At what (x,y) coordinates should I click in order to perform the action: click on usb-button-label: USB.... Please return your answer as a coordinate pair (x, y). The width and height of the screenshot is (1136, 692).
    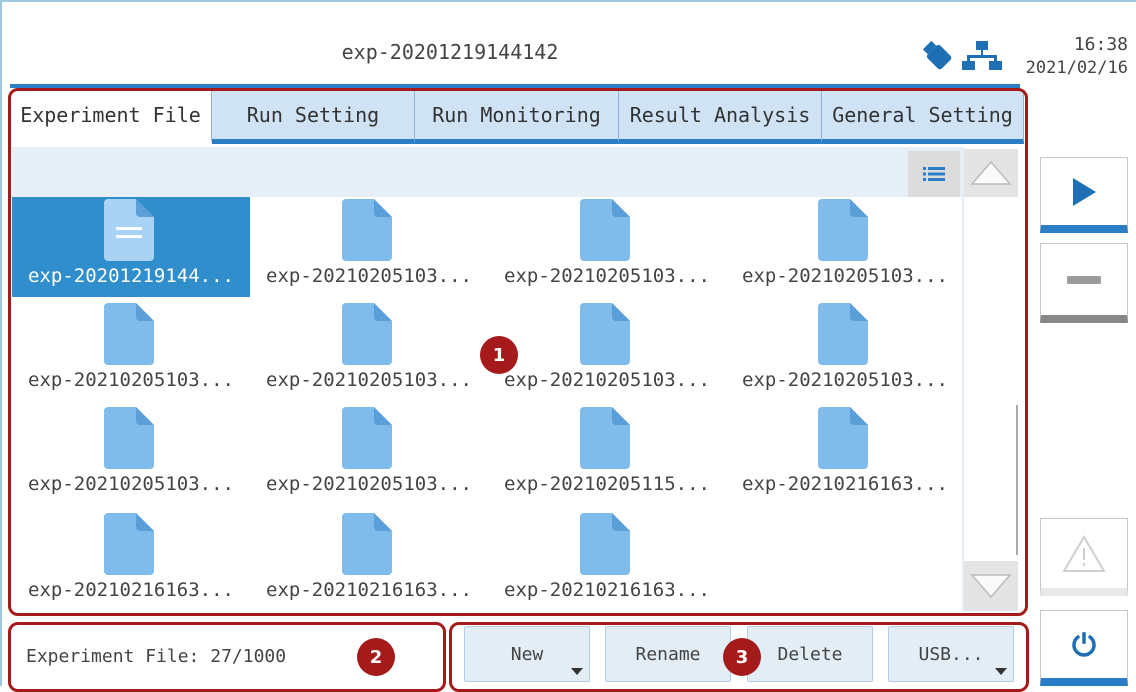
    Looking at the image, I should click on (951, 654).